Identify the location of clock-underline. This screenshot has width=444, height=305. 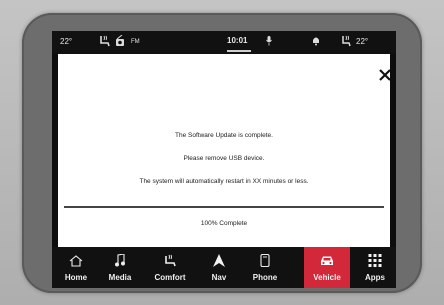
(239, 51).